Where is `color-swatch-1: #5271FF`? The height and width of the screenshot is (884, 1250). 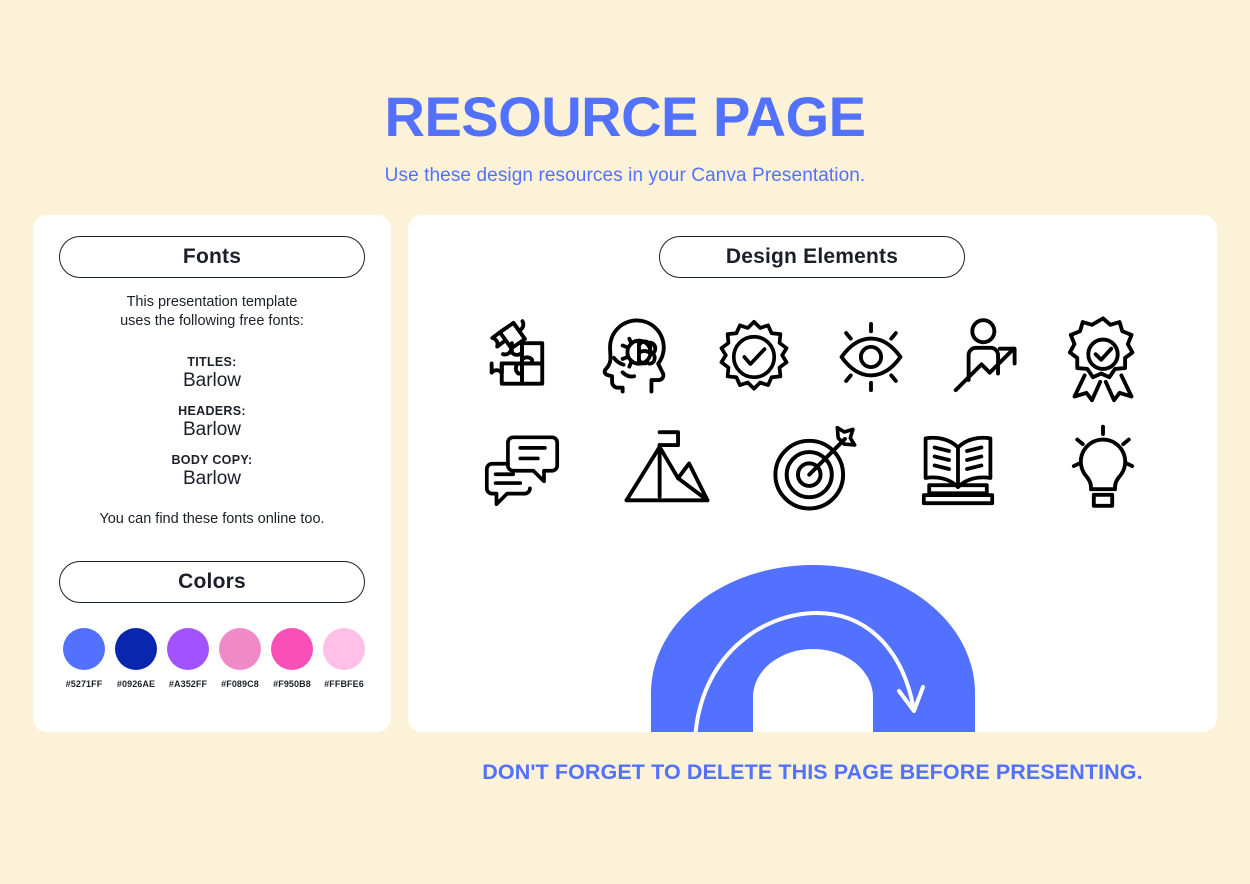 color-swatch-1: #5271FF is located at coordinates (84, 658).